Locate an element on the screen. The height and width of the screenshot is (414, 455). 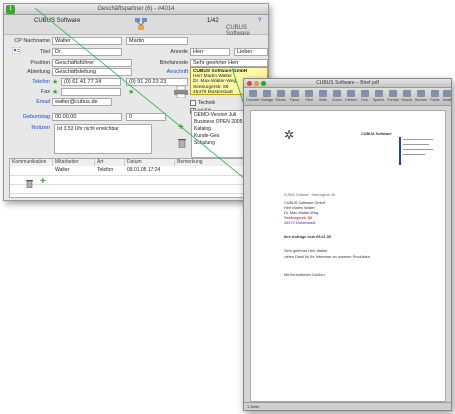
toolbar-item: Favor. is located at coordinates (295, 96).